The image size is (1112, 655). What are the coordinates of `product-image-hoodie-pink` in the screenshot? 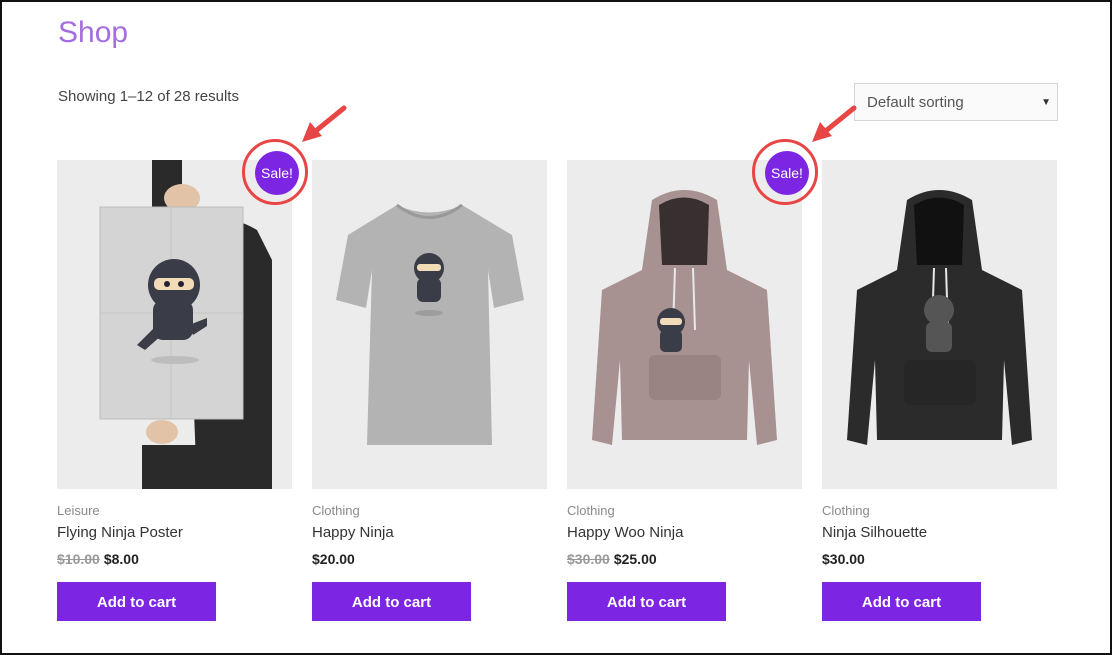 It's located at (684, 324).